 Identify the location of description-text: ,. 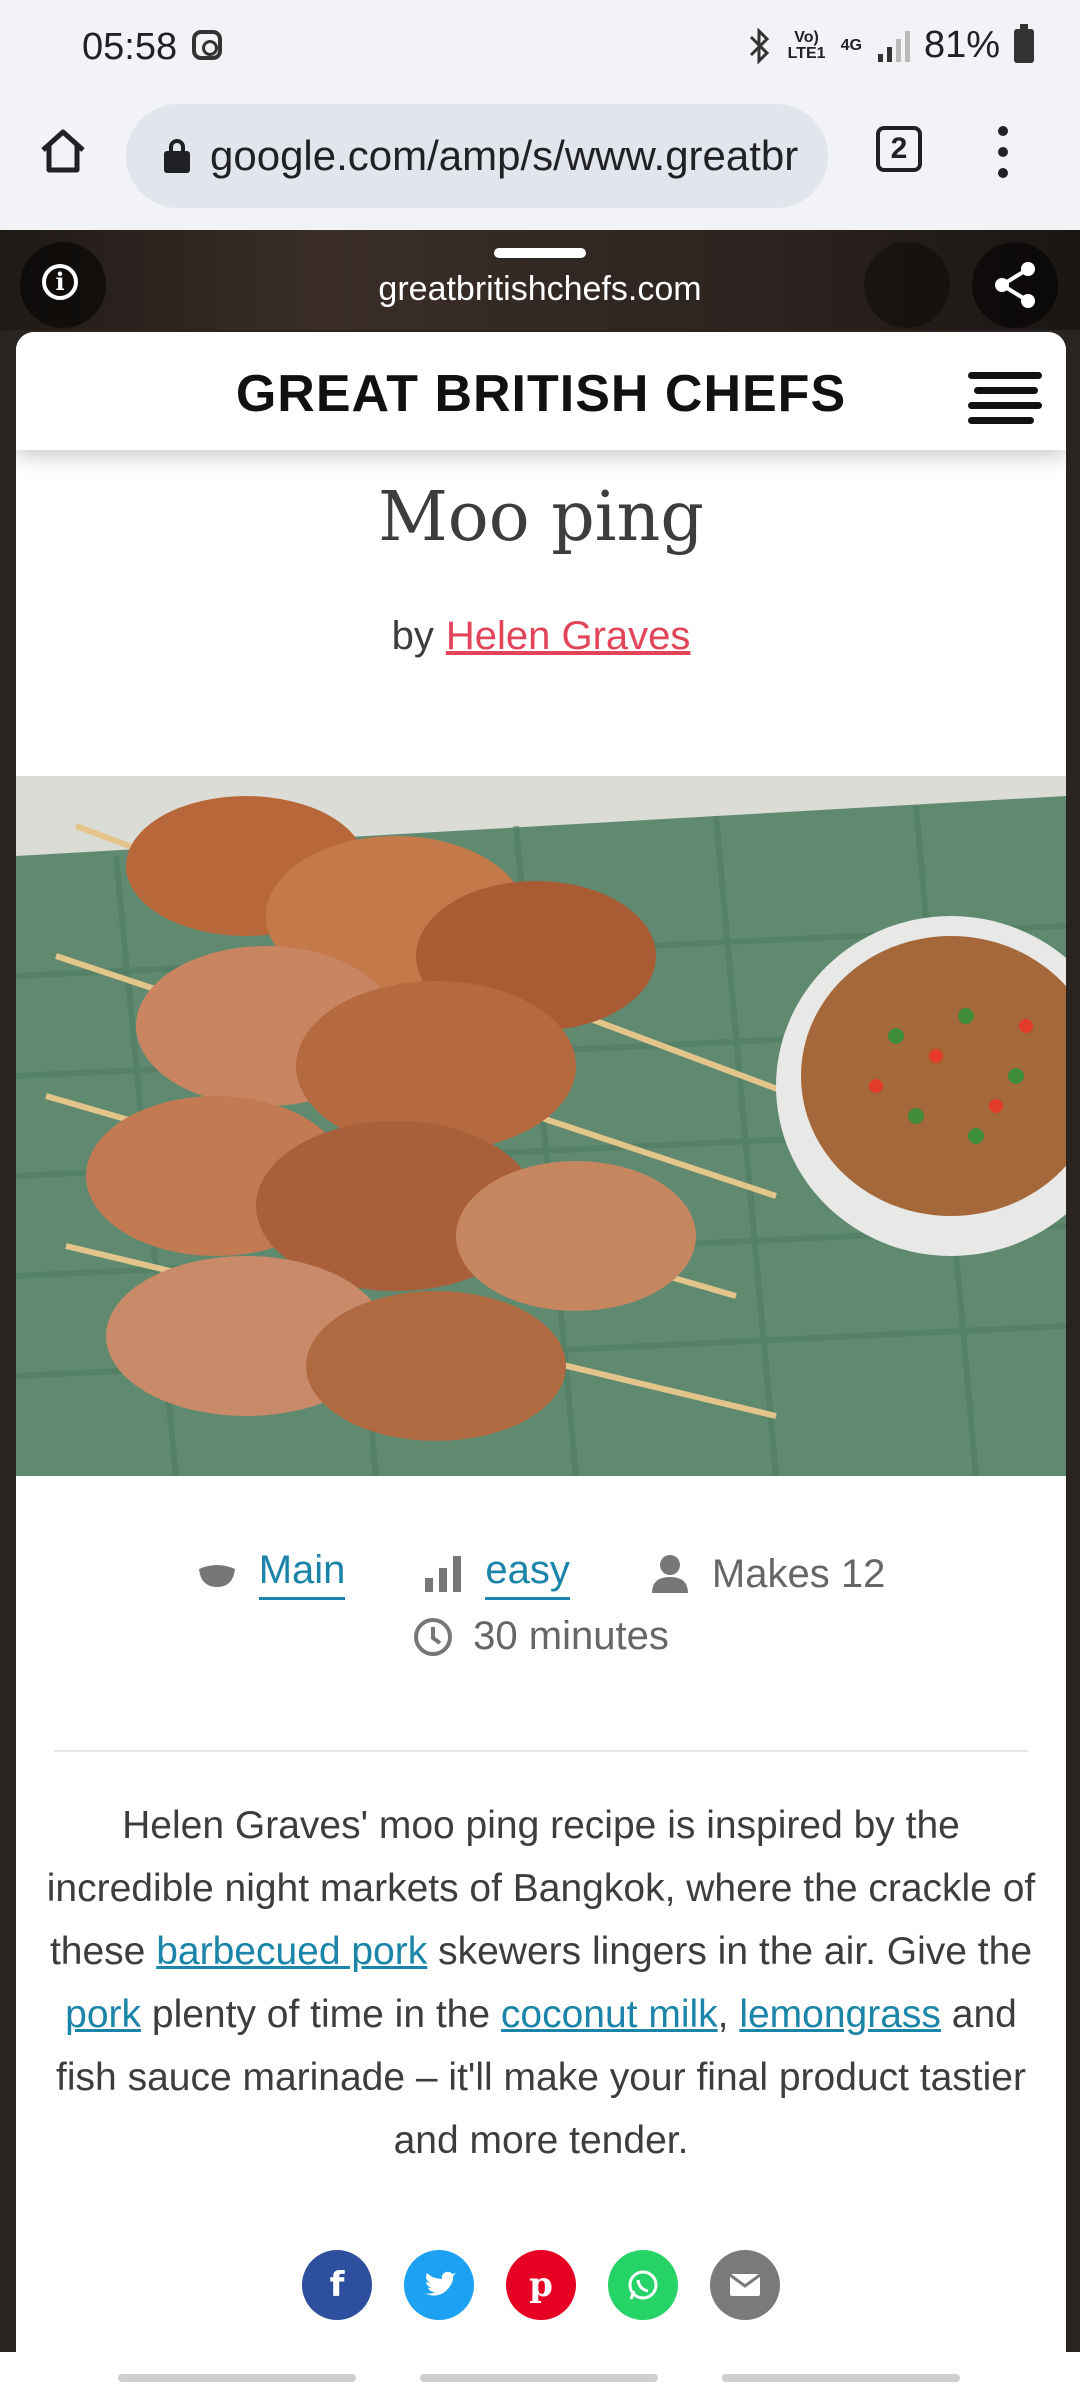
(728, 2014).